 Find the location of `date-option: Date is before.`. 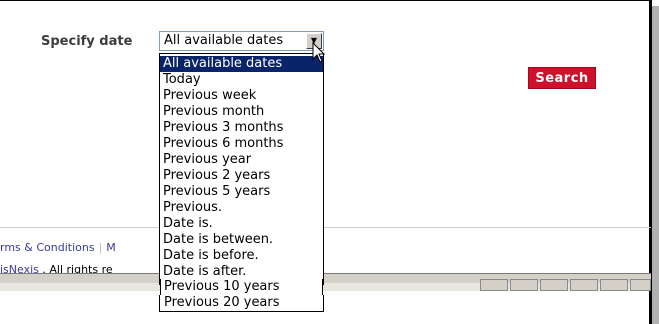

date-option: Date is before. is located at coordinates (241, 256).